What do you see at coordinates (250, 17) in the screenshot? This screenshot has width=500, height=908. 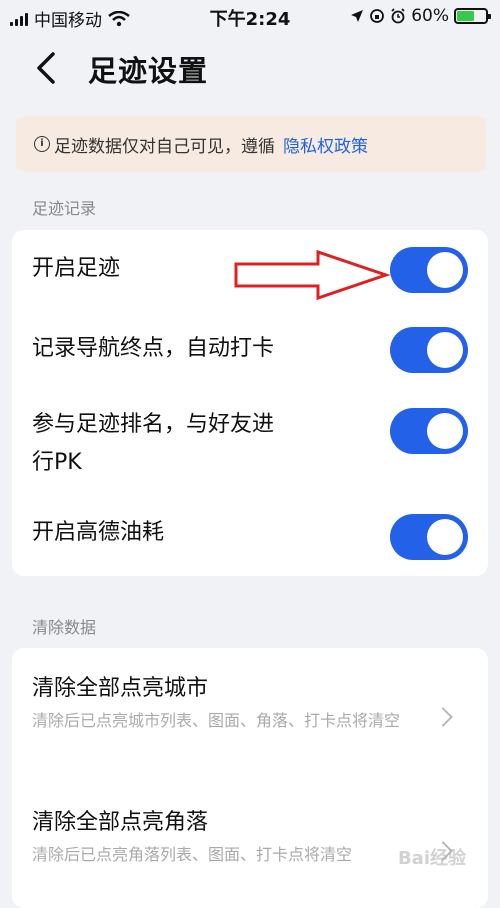 I see `status-bar: 中国移动 下午2:24 60%` at bounding box center [250, 17].